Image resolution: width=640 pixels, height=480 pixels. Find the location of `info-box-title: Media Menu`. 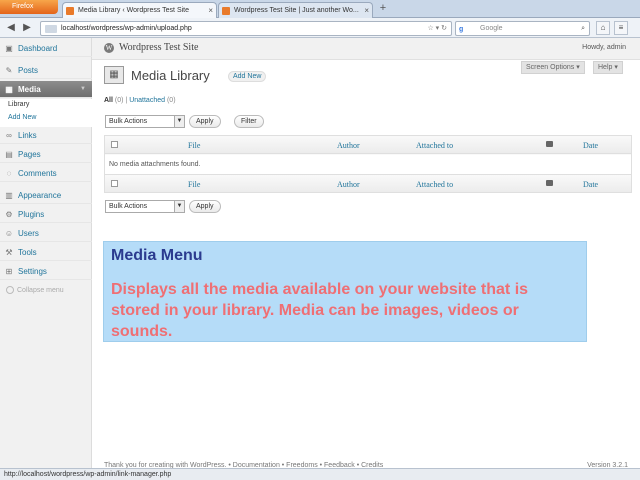

info-box-title: Media Menu is located at coordinates (157, 255).